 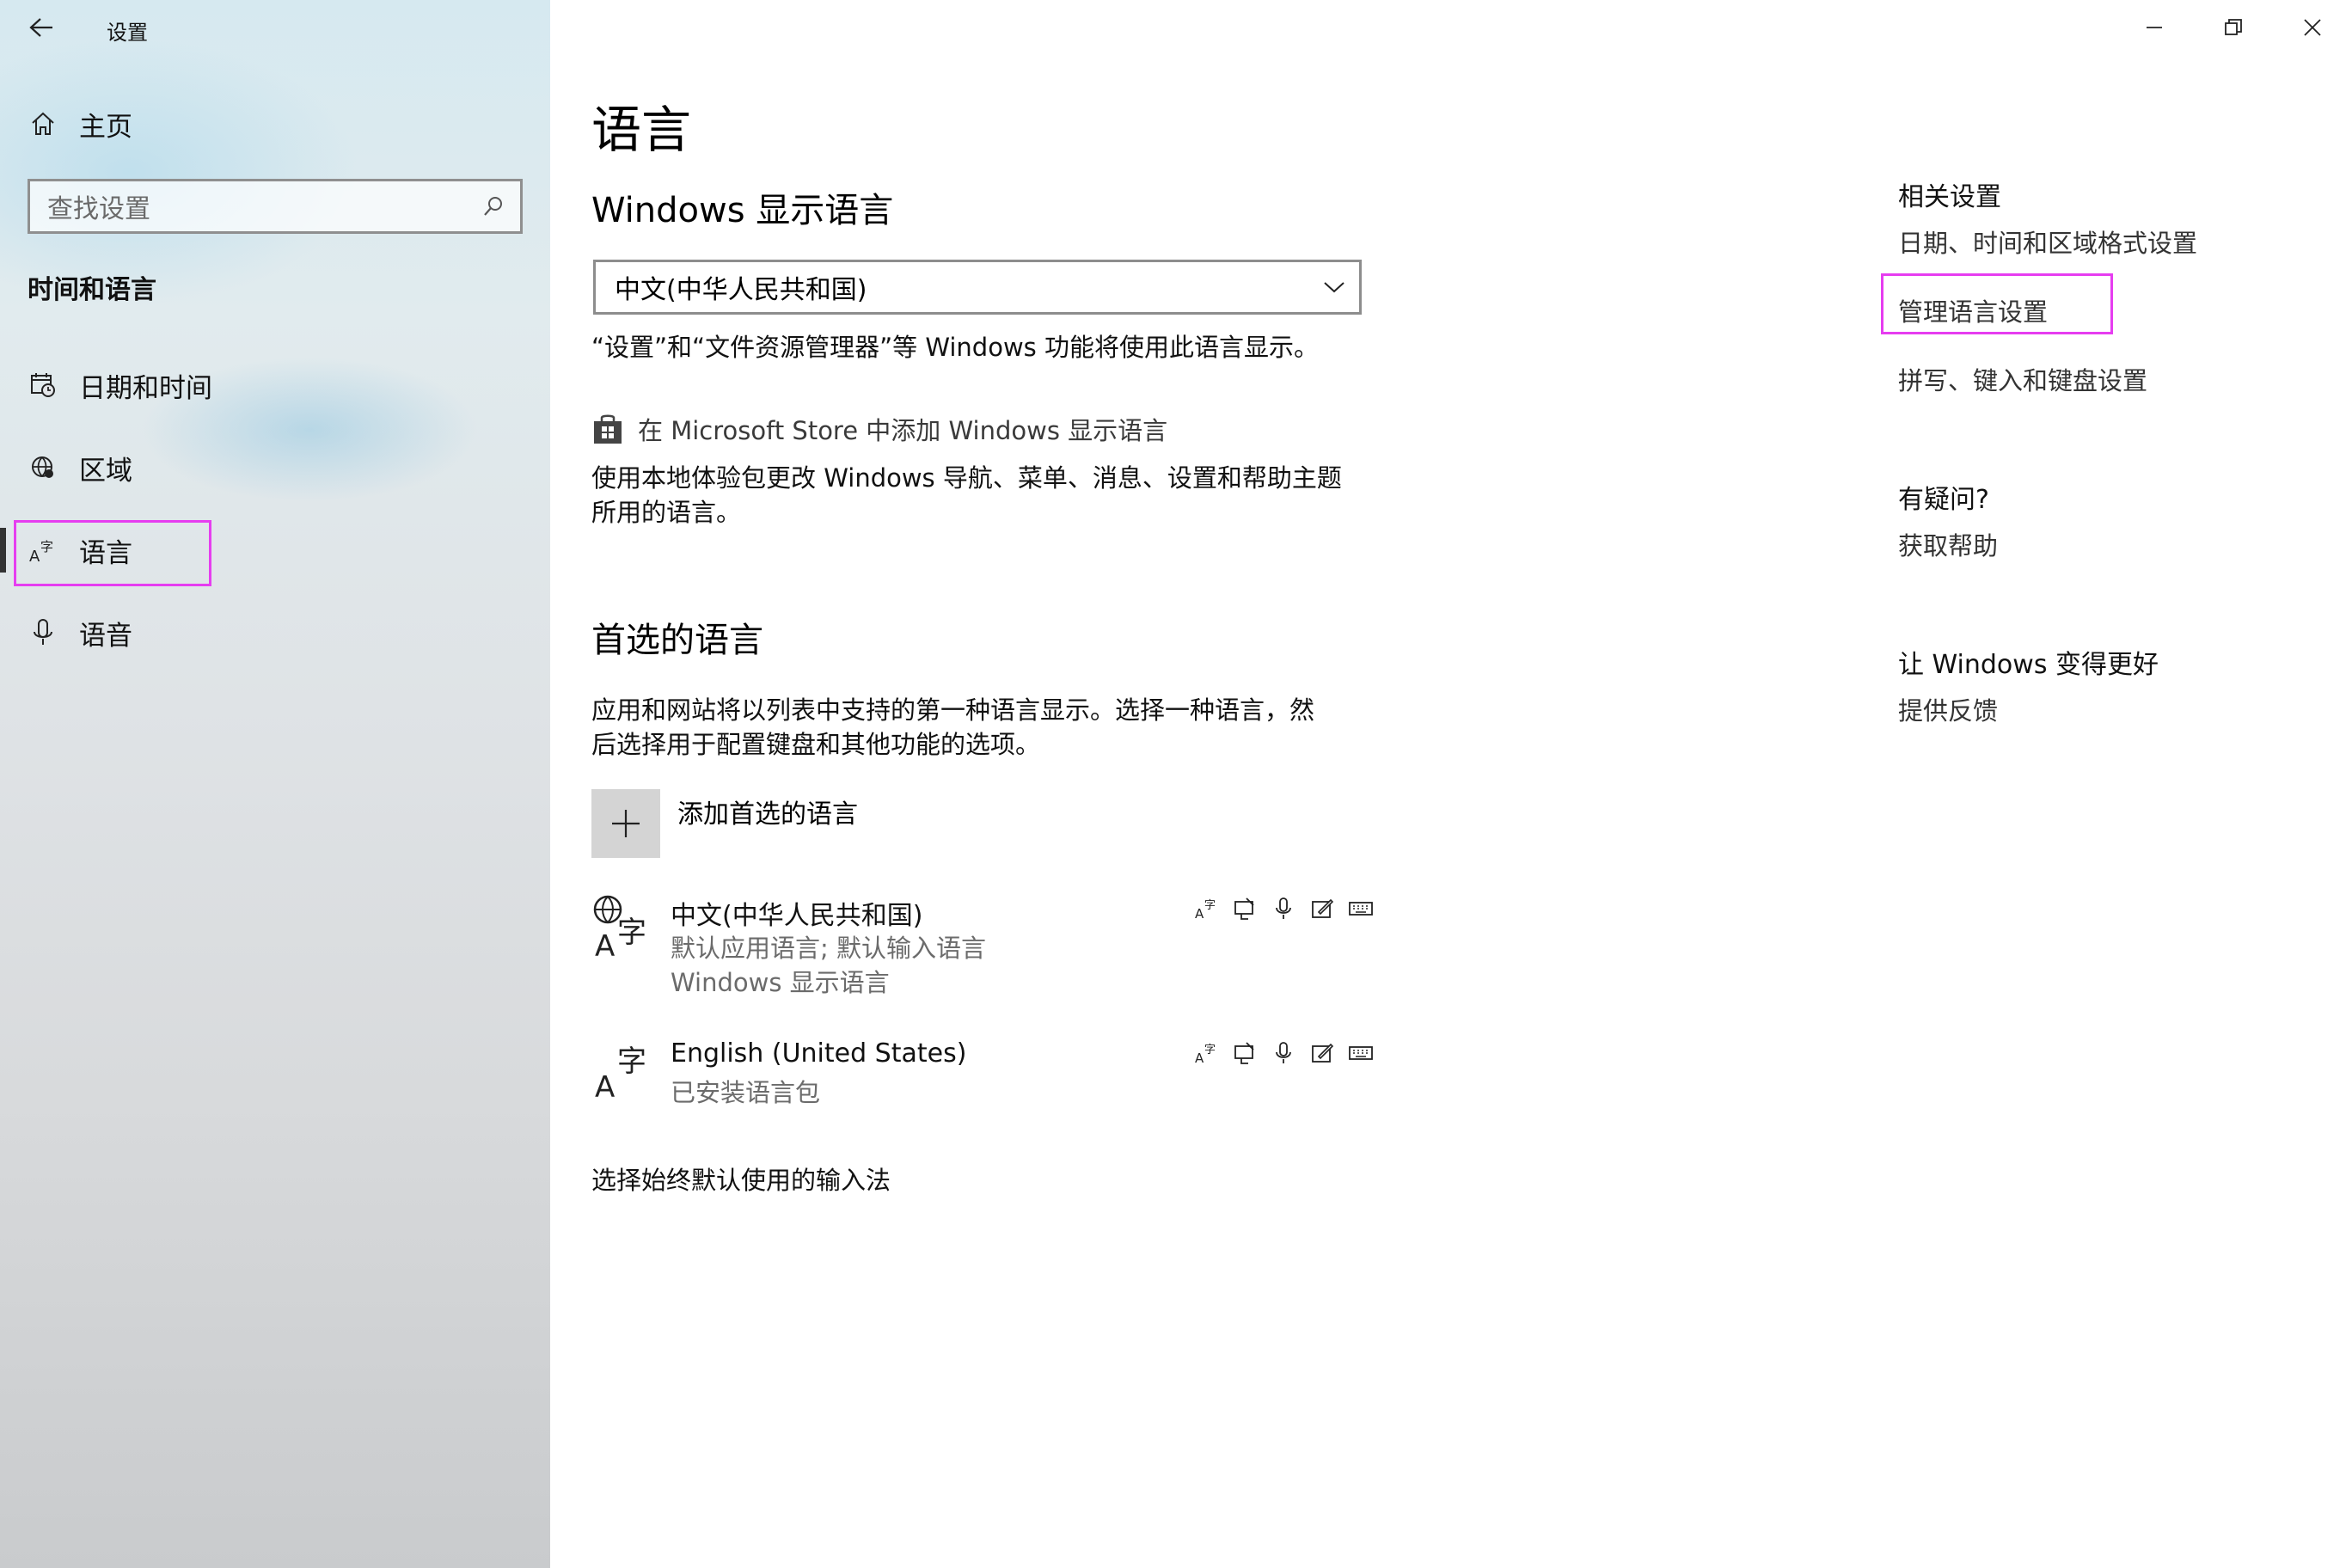 I want to click on nav-home: 主页, so click(x=66, y=123).